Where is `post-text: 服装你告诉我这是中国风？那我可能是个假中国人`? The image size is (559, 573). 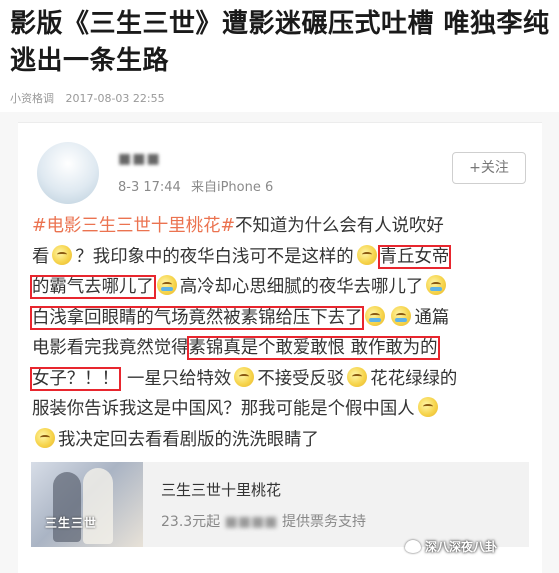
post-text: 服装你告诉我这是中国风？那我可能是个假中国人 is located at coordinates (223, 409).